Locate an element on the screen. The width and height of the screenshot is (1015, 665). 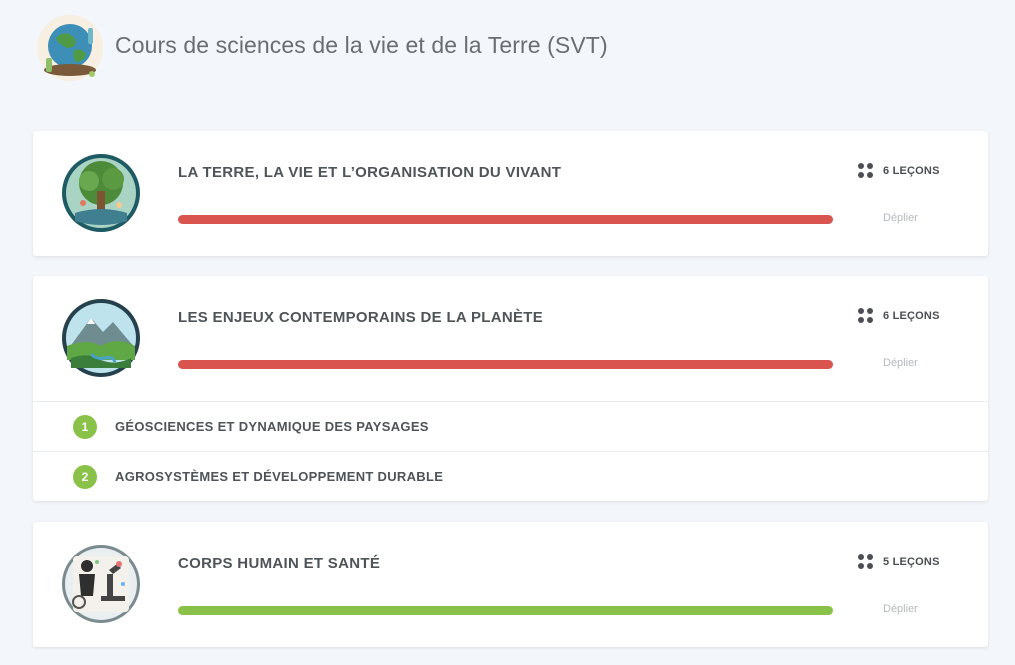
sub-chapter-item: 2 AGROSYSTÈMES ET DÉVELOPPEMENT DURABLE is located at coordinates (510, 476).